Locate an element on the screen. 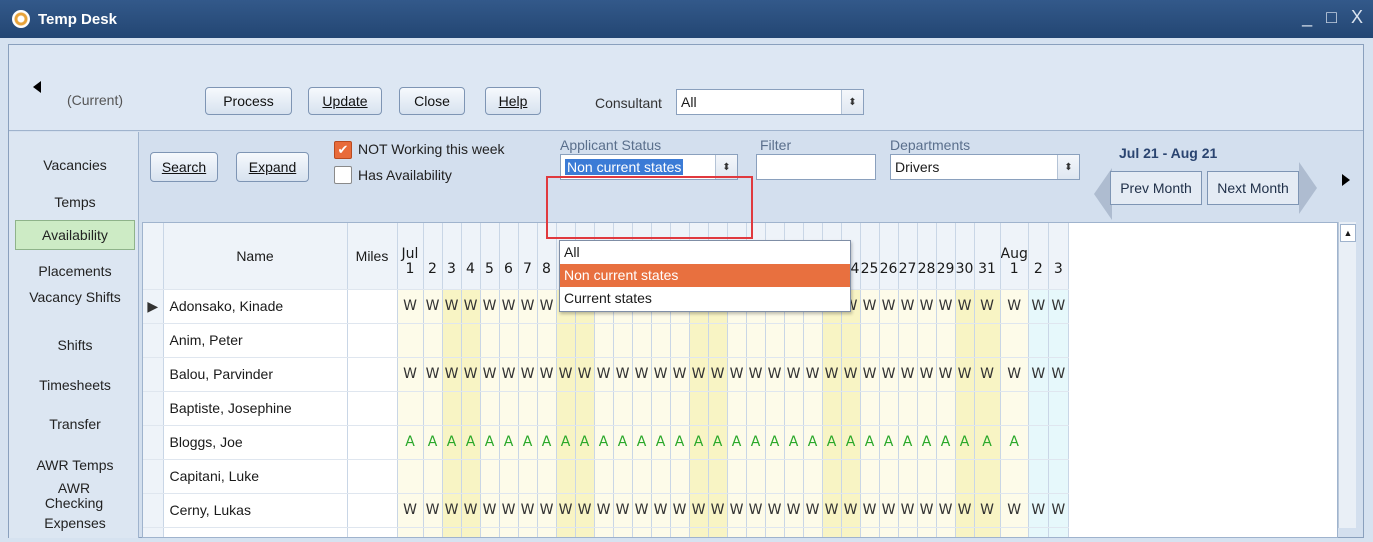 The width and height of the screenshot is (1373, 542). sidebar-item-awr-temps: AWR Temps is located at coordinates (75, 465).